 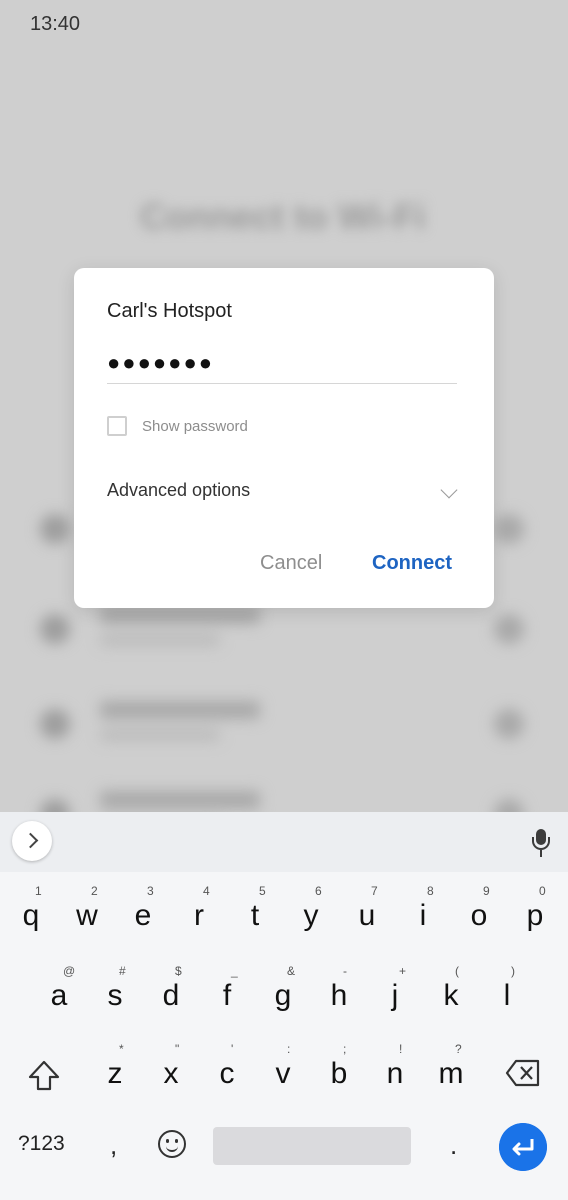 What do you see at coordinates (41, 1144) in the screenshot?
I see `symbols-key: ?123` at bounding box center [41, 1144].